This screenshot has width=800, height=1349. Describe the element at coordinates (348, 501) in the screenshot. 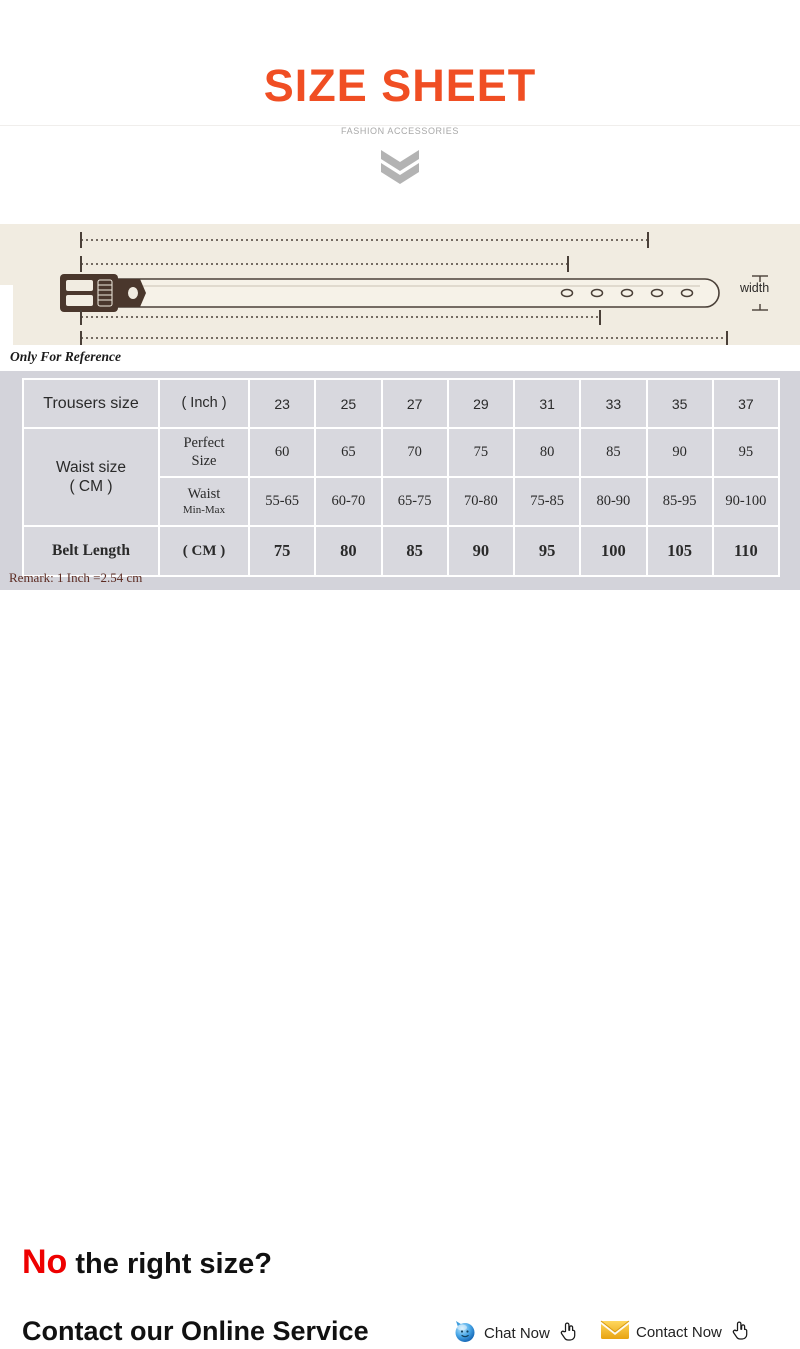

I see `cell-waist-1: 60-70` at that location.